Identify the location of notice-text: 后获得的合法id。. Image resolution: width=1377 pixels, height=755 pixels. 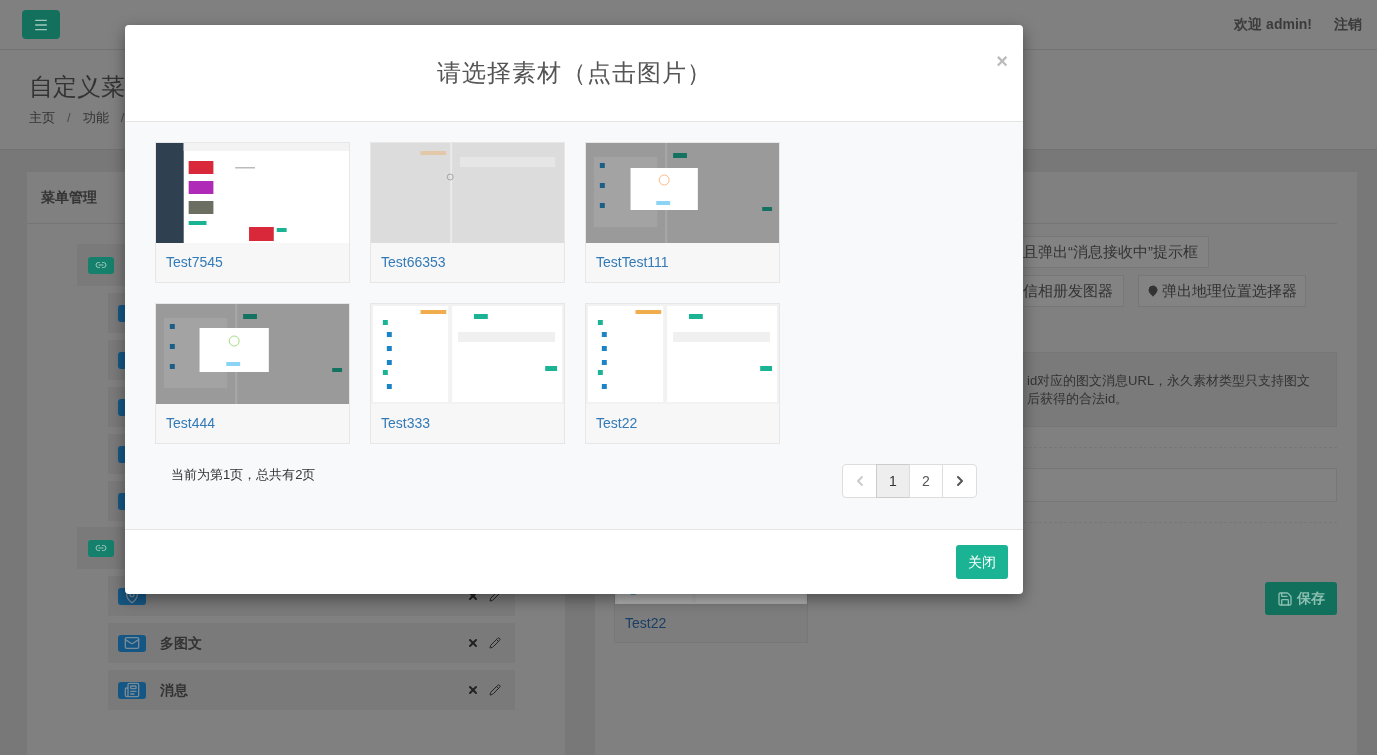
(1078, 399).